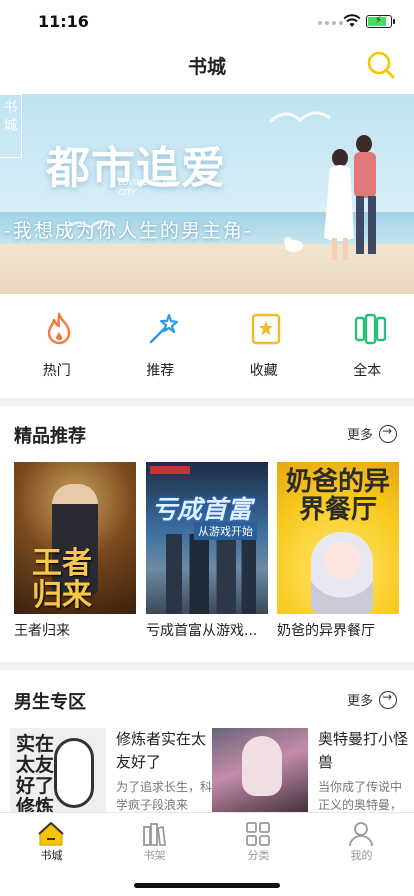 This screenshot has height=896, width=414. I want to click on user-icon, so click(361, 834).